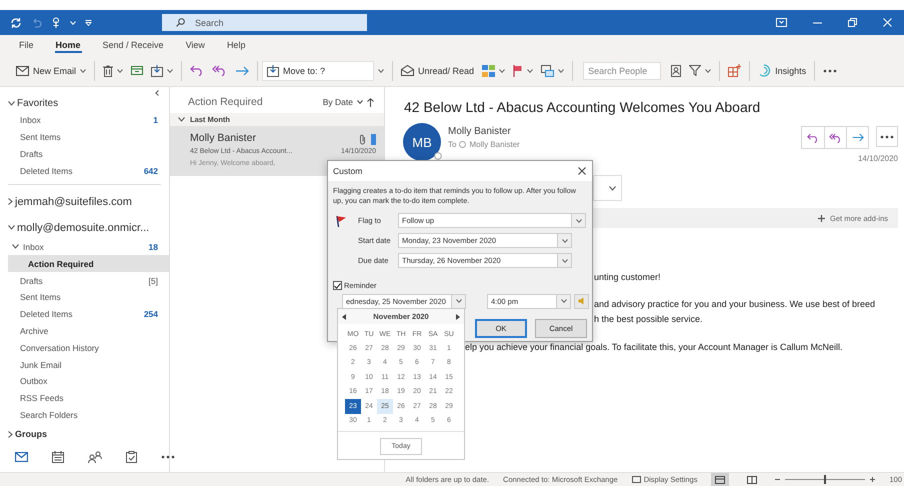 The height and width of the screenshot is (486, 904). What do you see at coordinates (84, 171) in the screenshot?
I see `folder-item: Deleted Items 642` at bounding box center [84, 171].